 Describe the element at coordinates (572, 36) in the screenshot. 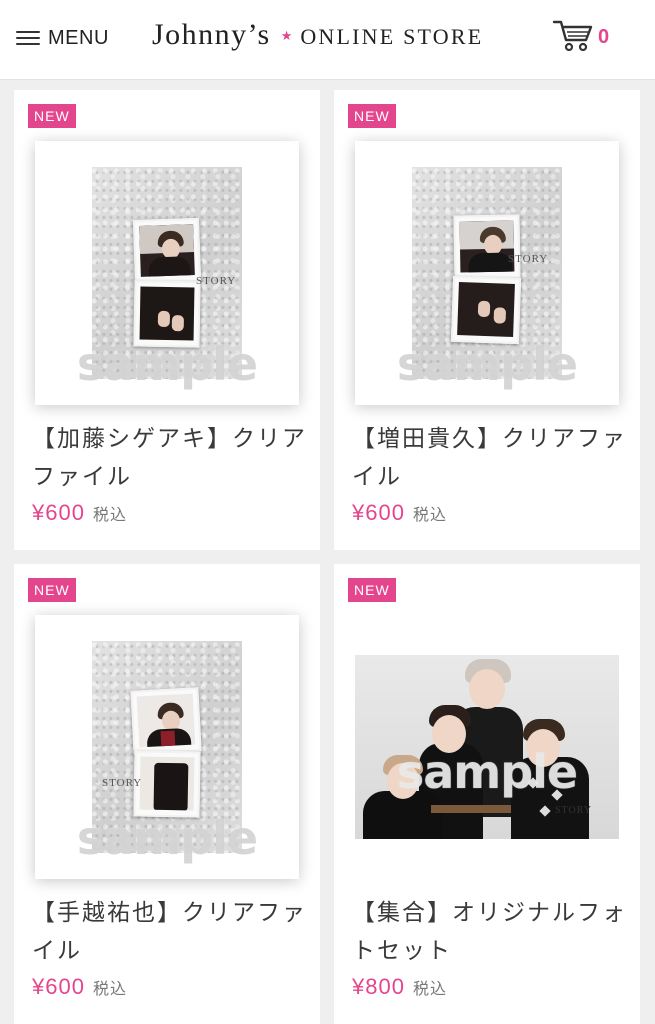

I see `cart-icon` at that location.